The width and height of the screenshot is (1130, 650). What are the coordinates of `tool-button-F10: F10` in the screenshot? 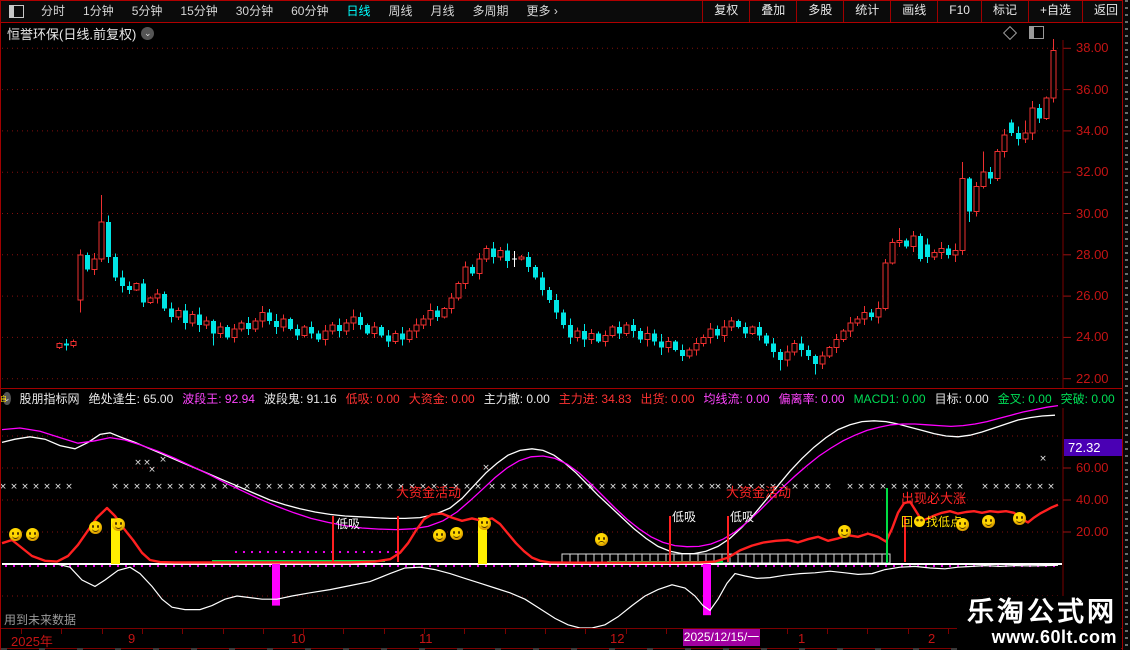 It's located at (959, 11).